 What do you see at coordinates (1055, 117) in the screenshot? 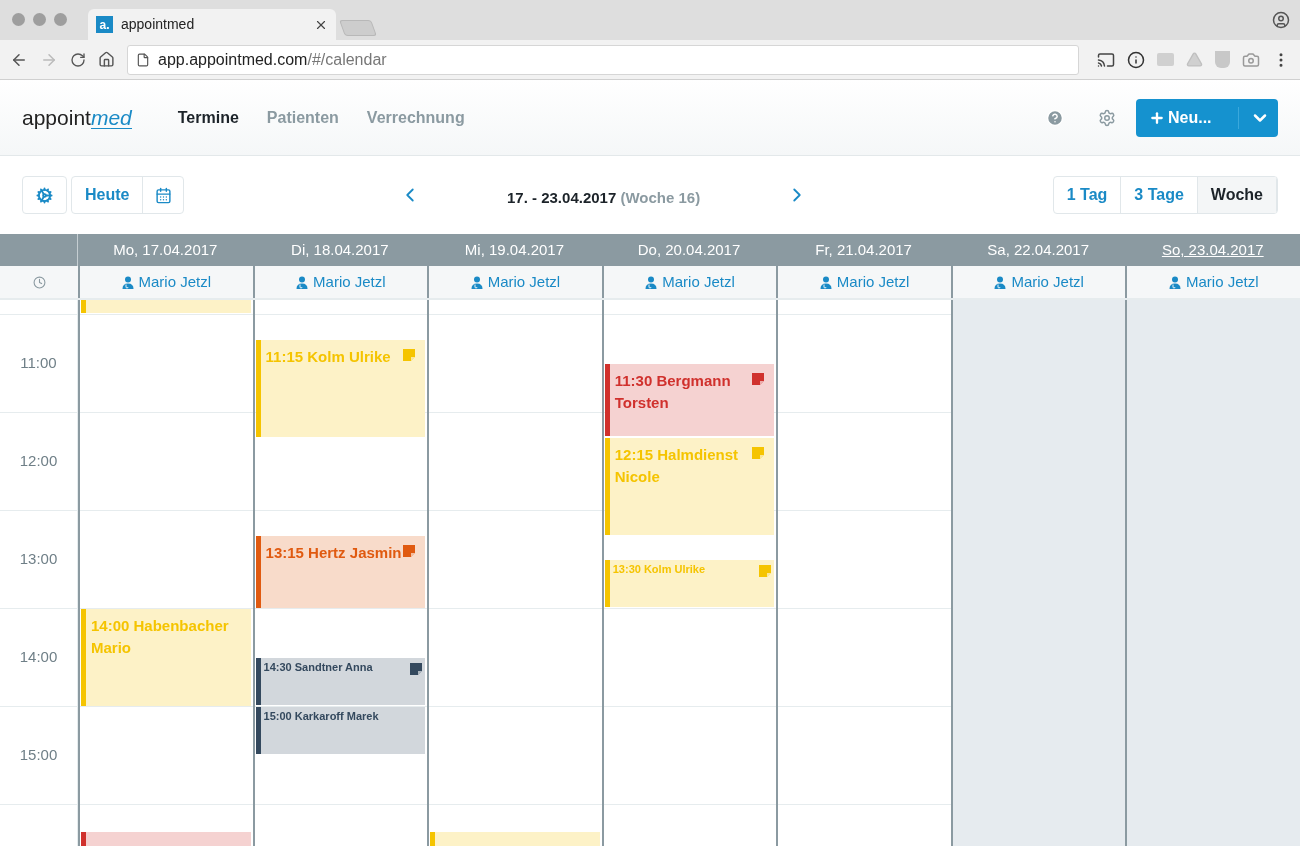
I see `help-icon` at bounding box center [1055, 117].